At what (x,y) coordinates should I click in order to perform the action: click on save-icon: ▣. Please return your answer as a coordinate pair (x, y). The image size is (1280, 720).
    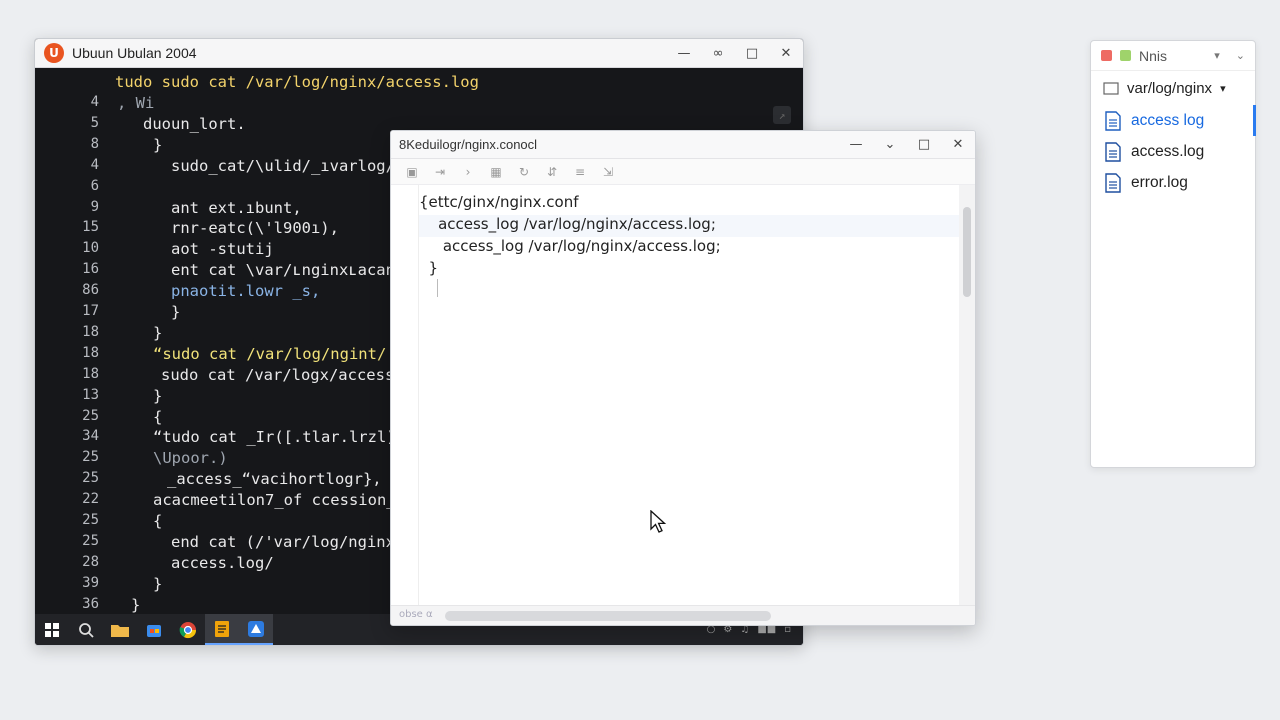
    Looking at the image, I should click on (412, 172).